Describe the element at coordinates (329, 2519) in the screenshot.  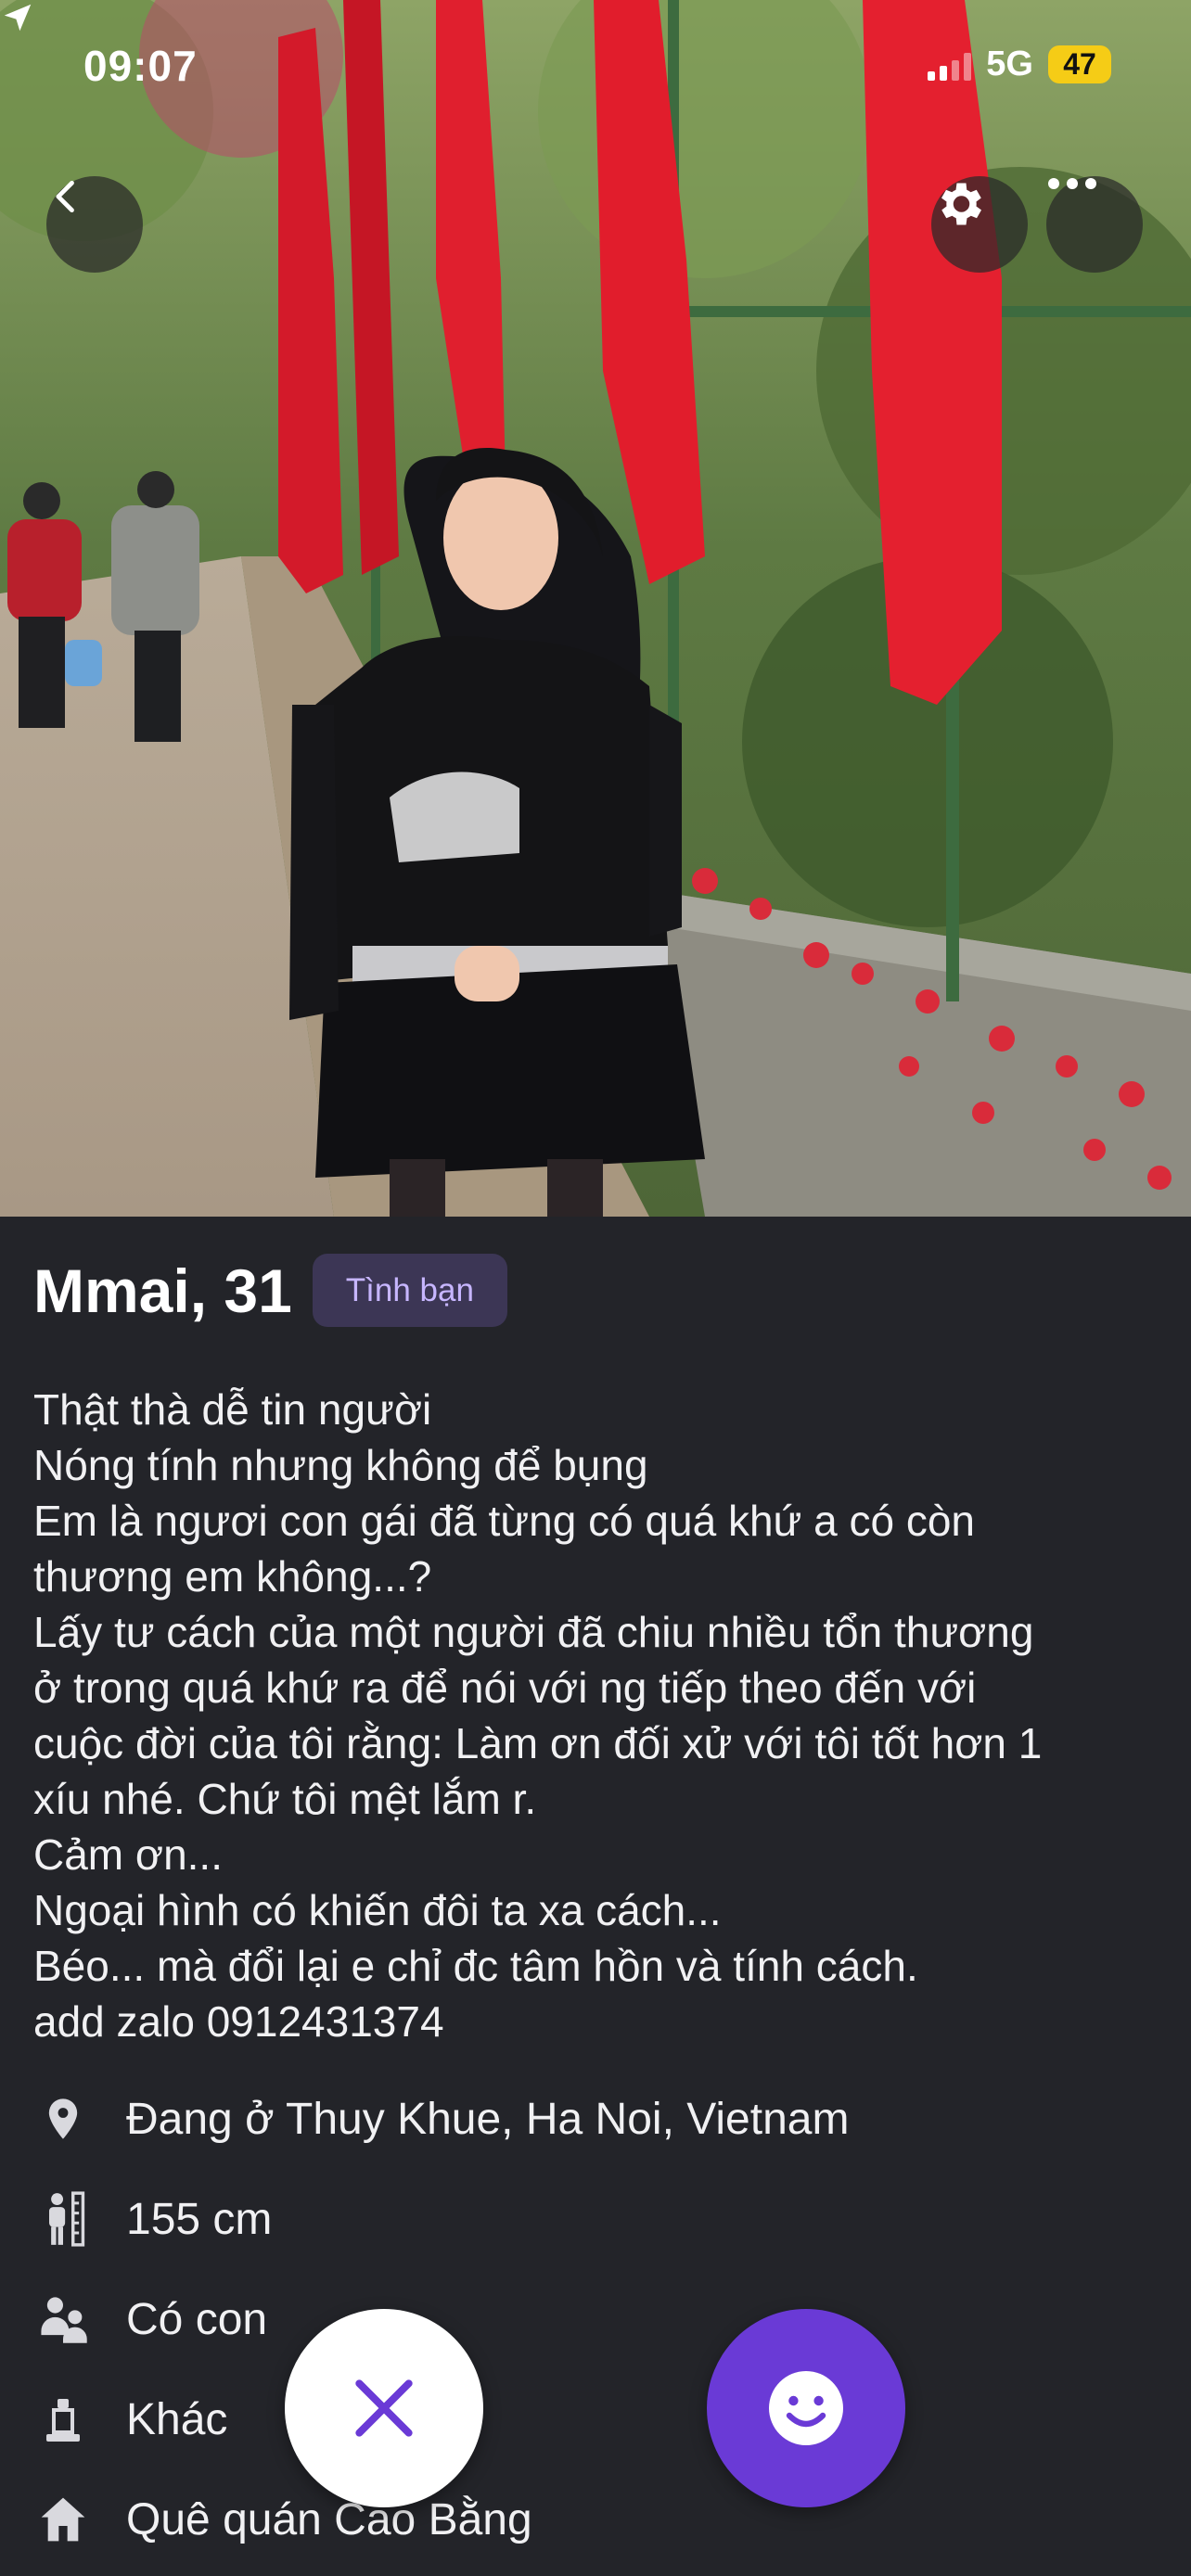
I see `detail-text: Quê quán Cao Bằng` at that location.